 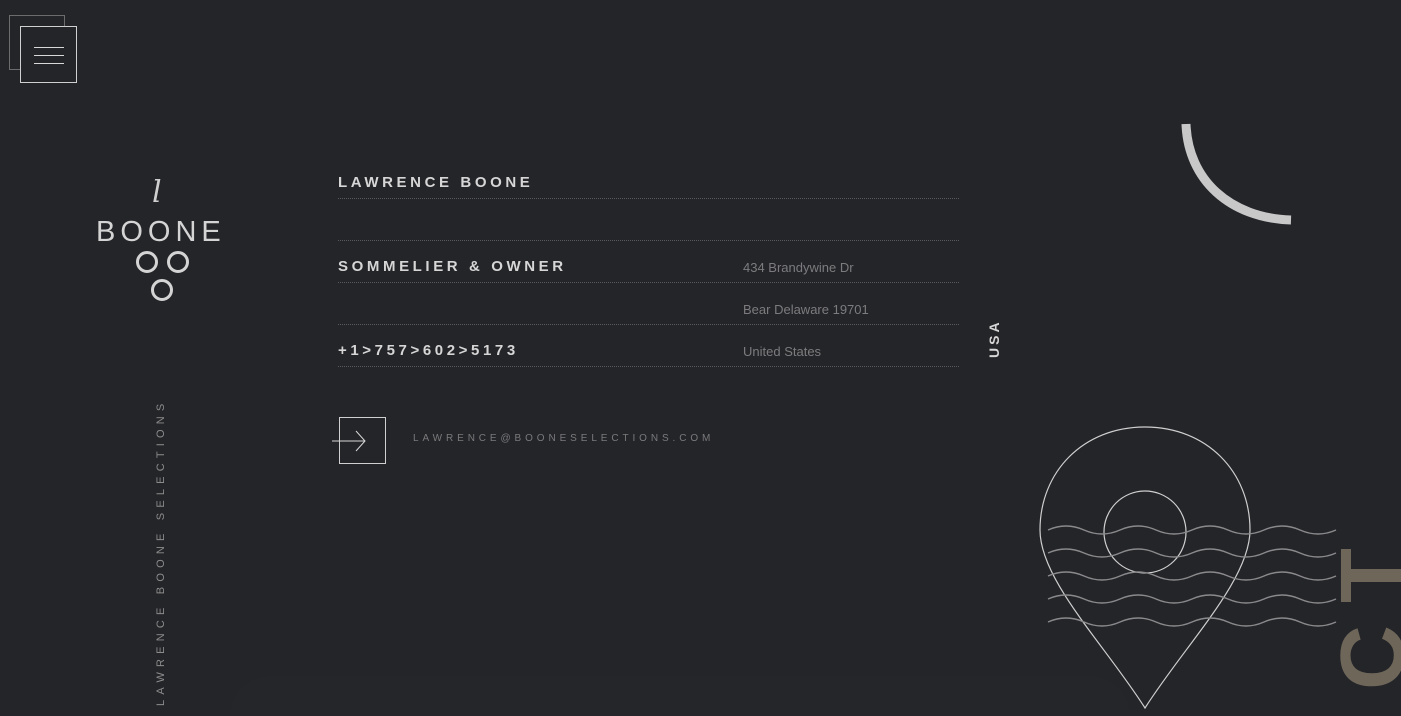 I want to click on arrow-right-icon, so click(x=349, y=441).